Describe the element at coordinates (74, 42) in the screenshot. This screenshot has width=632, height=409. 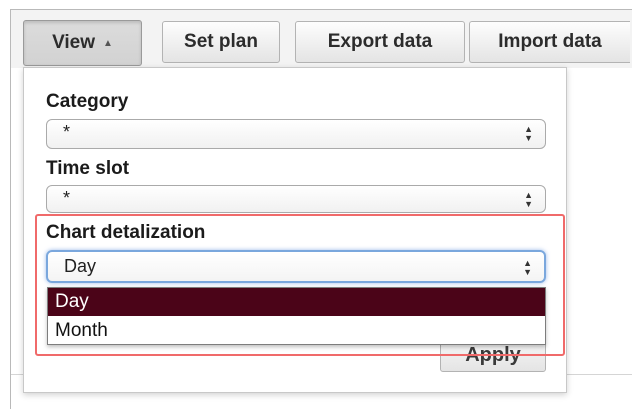
I see `view-button-label: View` at that location.